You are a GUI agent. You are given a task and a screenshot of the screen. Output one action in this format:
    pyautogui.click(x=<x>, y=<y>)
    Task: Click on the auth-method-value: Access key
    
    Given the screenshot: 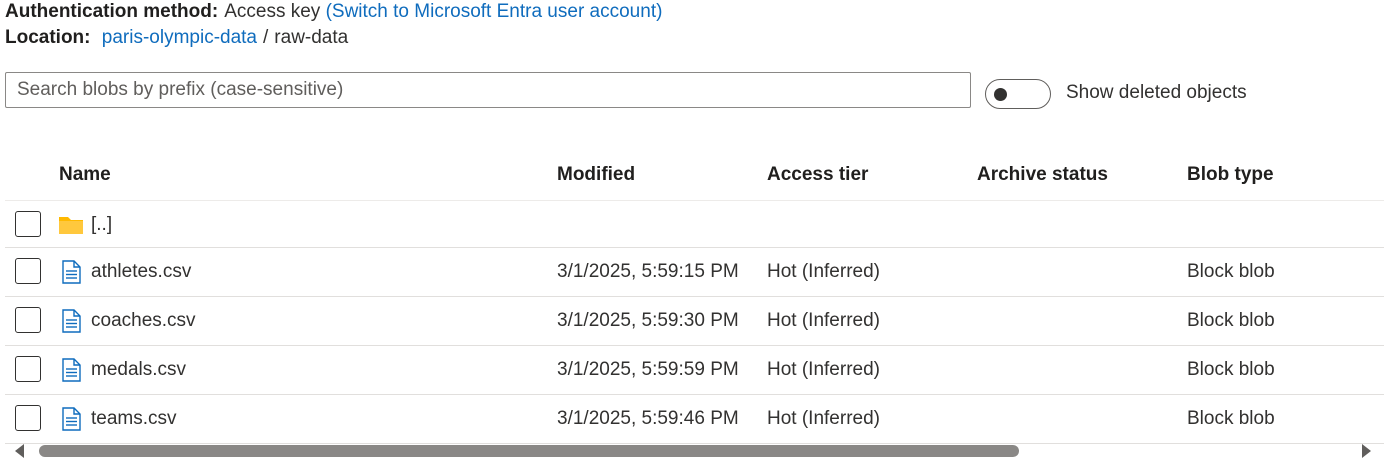 What is the action you would take?
    pyautogui.click(x=272, y=11)
    